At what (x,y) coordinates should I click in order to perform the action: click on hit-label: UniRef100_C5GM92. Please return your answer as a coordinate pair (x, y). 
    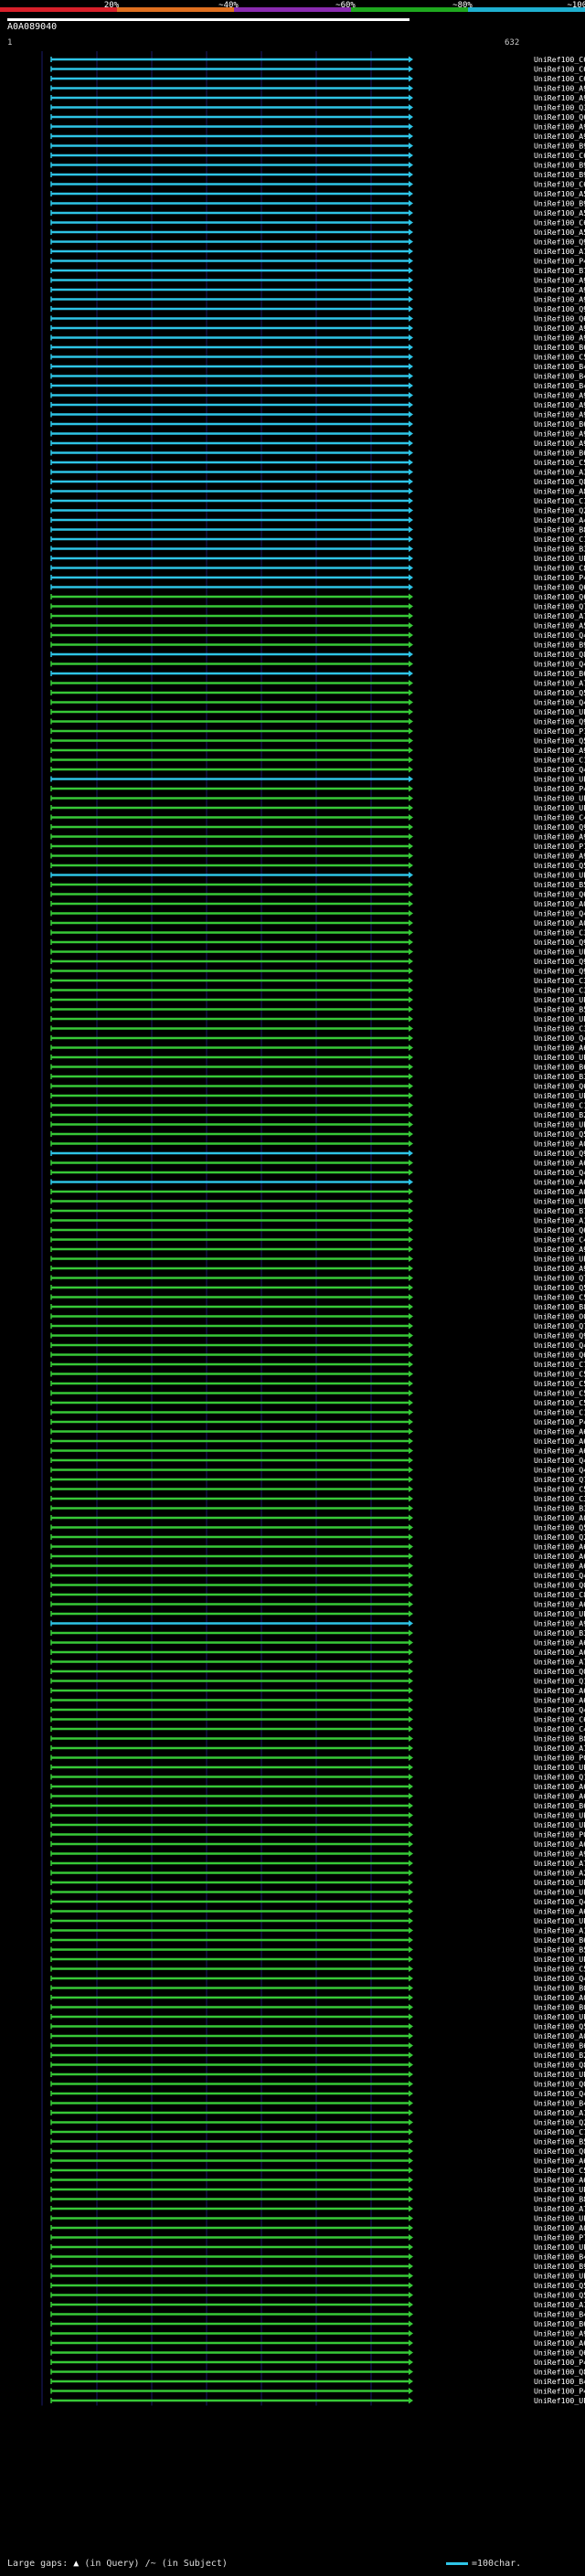
    Looking at the image, I should click on (560, 1383).